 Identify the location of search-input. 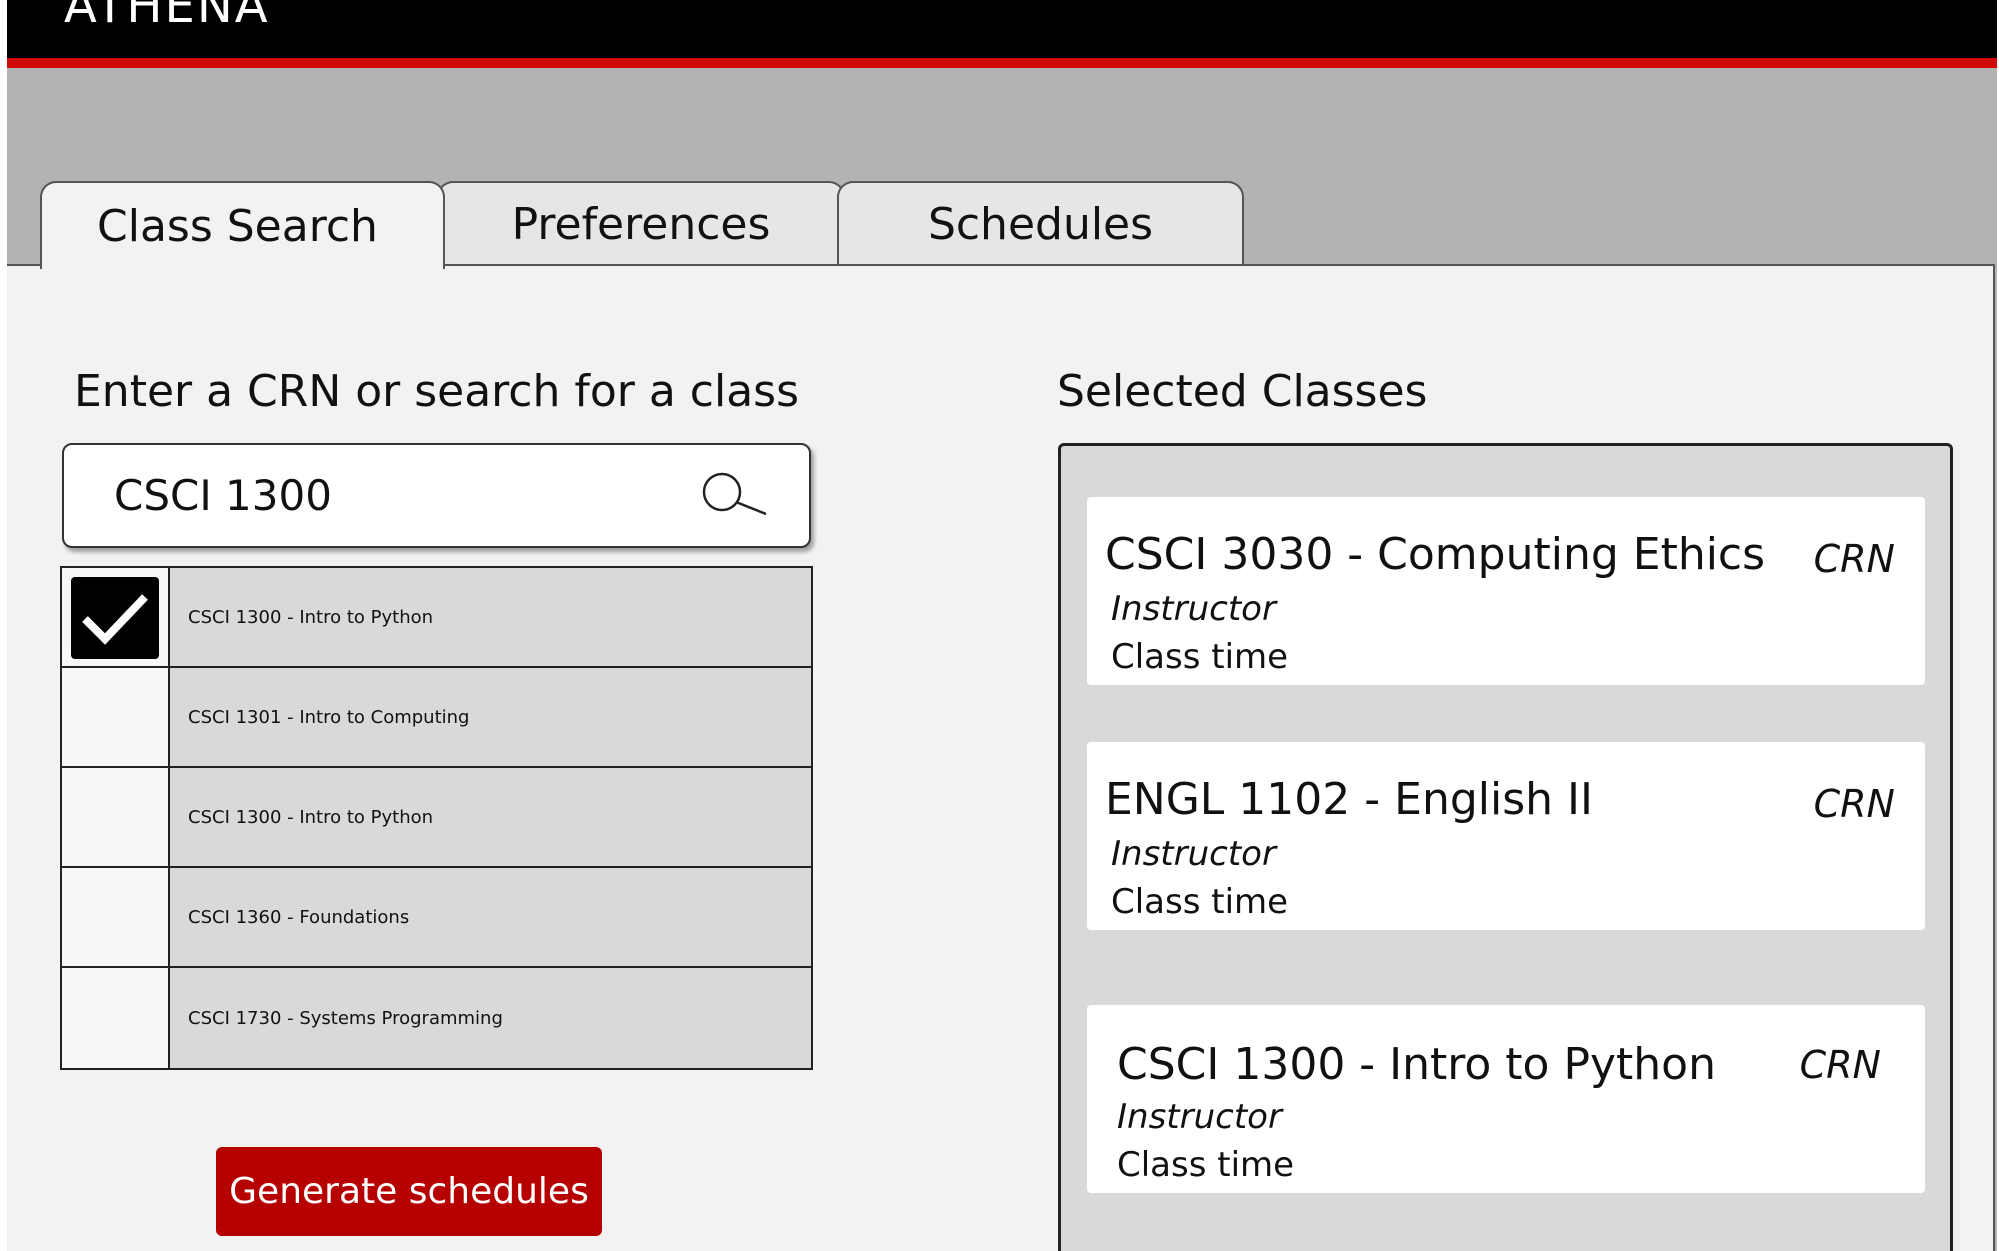
(394, 495).